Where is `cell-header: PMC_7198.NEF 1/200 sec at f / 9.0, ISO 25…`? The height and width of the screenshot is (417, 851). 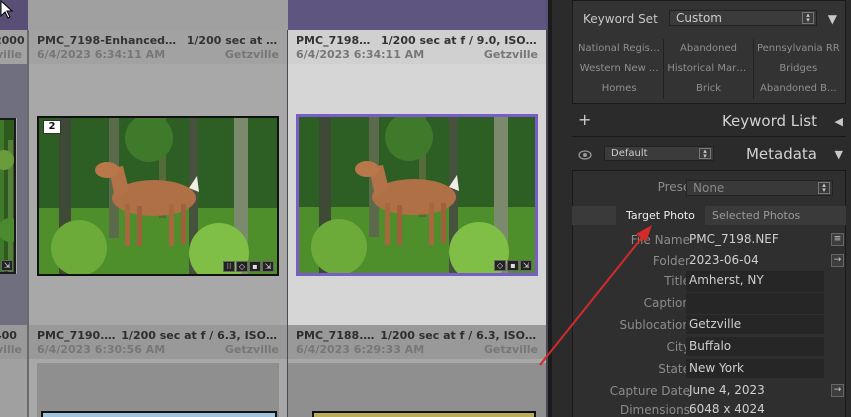
cell-header: PMC_7198.NEF 1/200 sec at f / 9.0, ISO 25… is located at coordinates (417, 47).